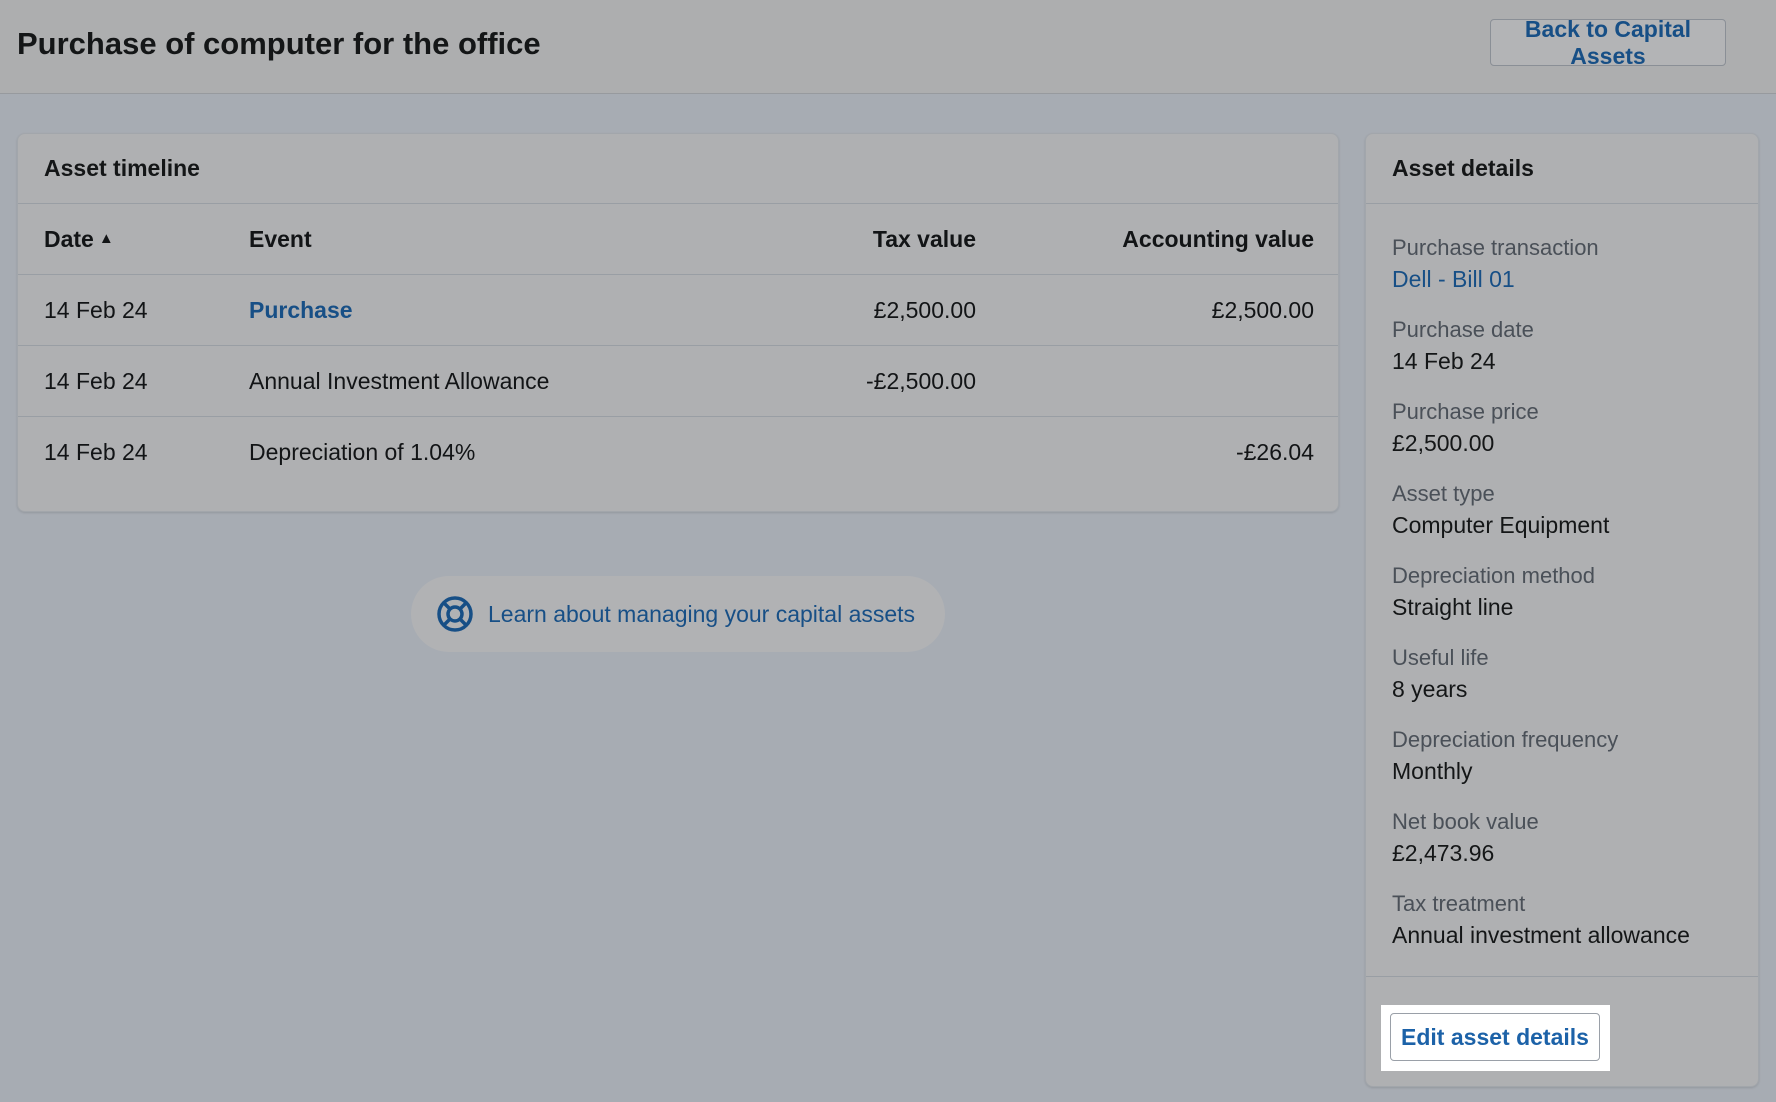  I want to click on purchase-event-link: Purchase, so click(301, 310).